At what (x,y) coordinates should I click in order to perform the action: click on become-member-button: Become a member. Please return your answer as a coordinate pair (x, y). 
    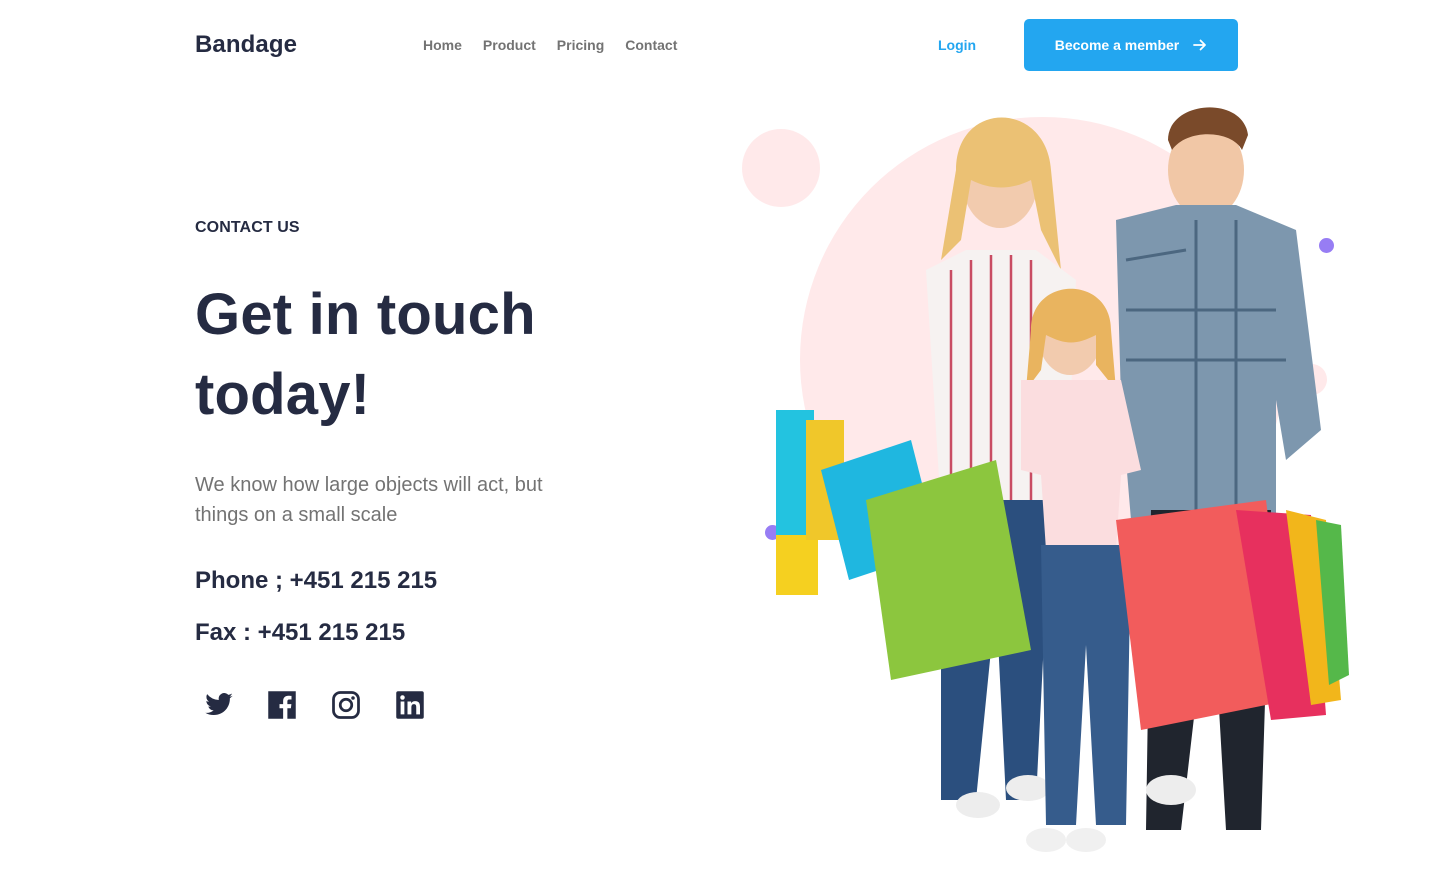
    Looking at the image, I should click on (1131, 45).